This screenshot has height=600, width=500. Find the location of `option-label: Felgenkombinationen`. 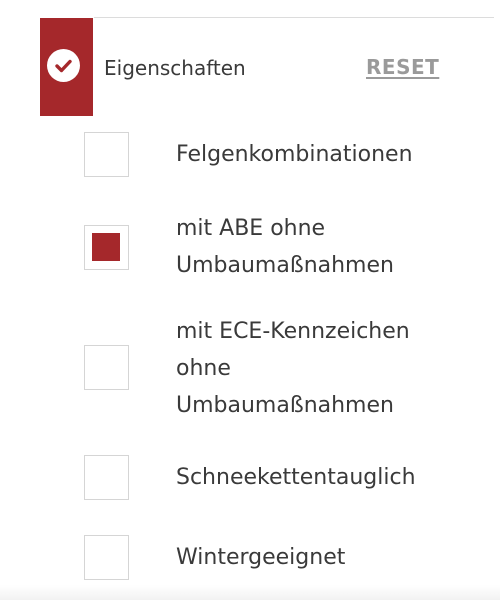

option-label: Felgenkombinationen is located at coordinates (294, 154).